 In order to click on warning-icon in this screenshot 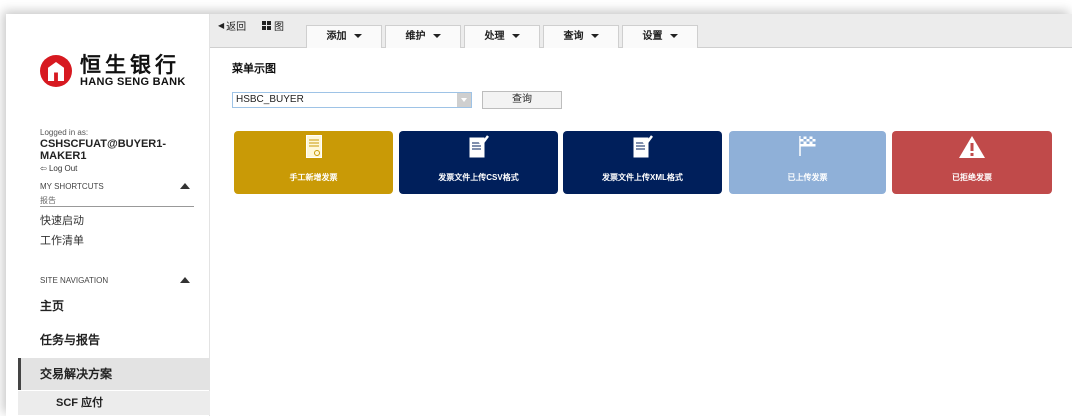, I will do `click(972, 147)`.